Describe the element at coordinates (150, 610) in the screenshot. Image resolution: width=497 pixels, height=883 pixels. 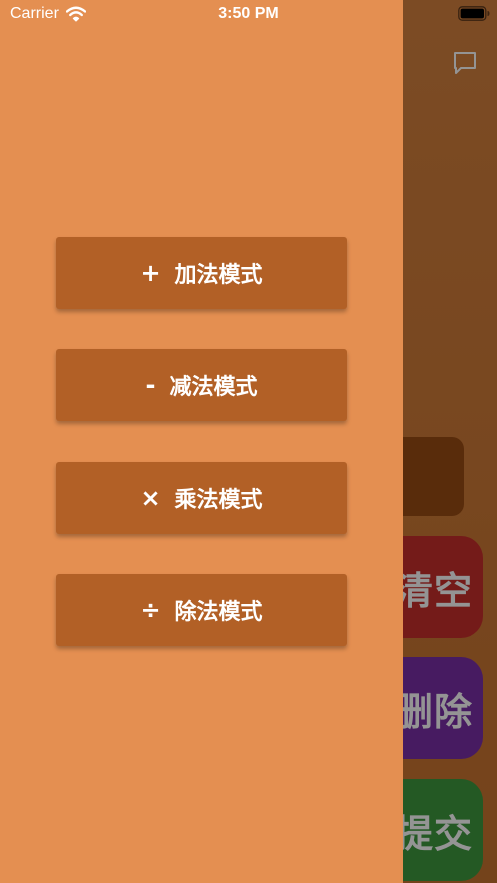
I see `divide-icon: ÷` at that location.